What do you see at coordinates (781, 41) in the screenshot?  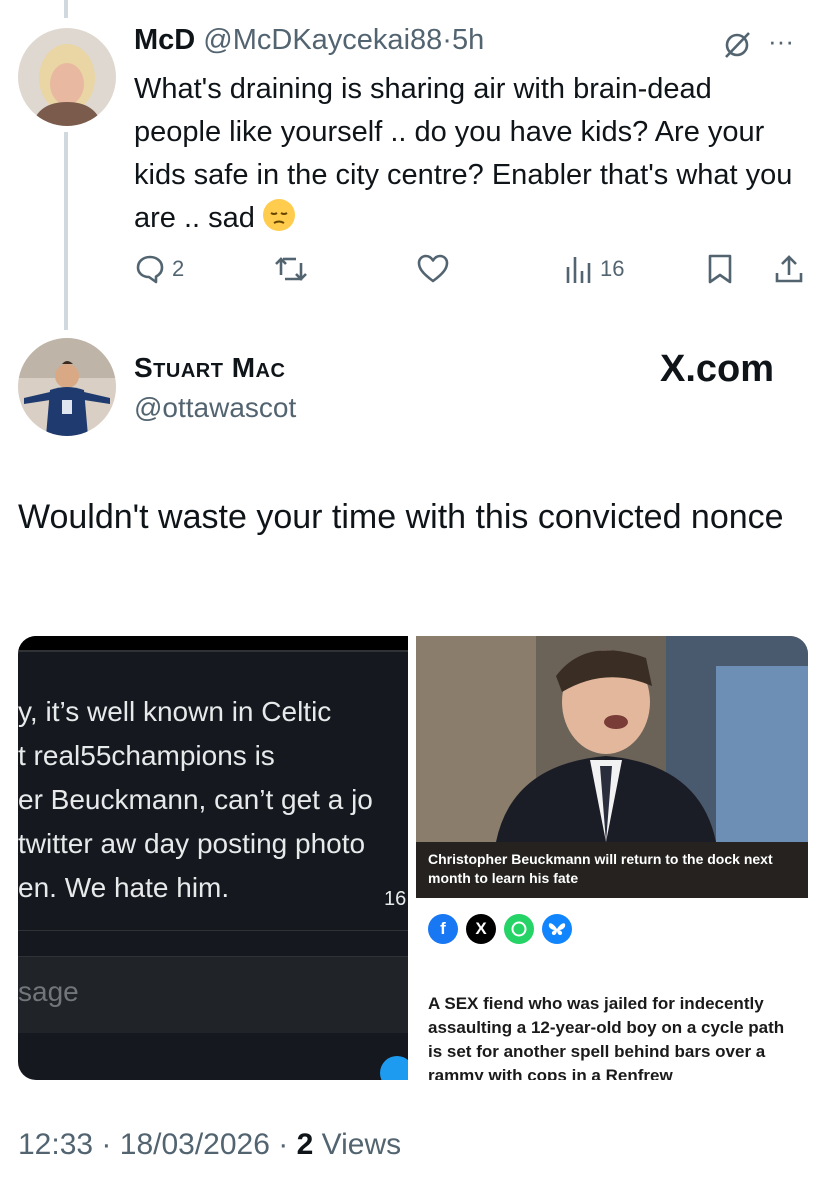 I see `more-icon: ···` at bounding box center [781, 41].